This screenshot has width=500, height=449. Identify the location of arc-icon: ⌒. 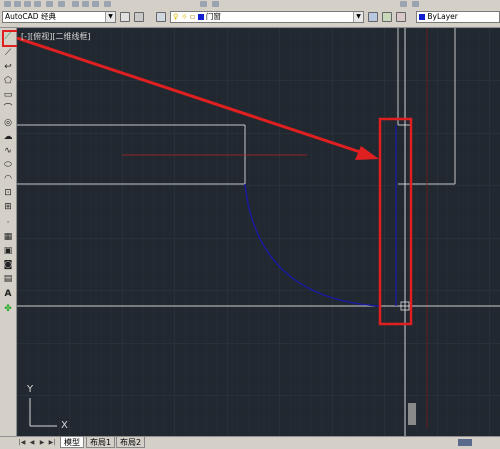
(8, 109).